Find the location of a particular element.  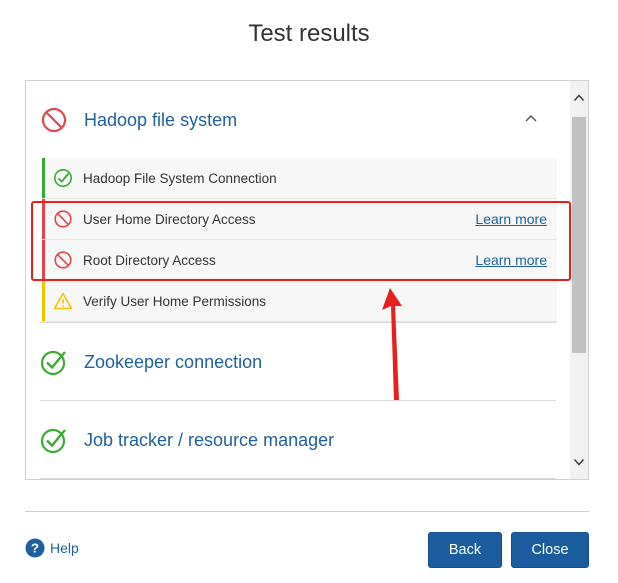

chevron-down-icon is located at coordinates (579, 462).